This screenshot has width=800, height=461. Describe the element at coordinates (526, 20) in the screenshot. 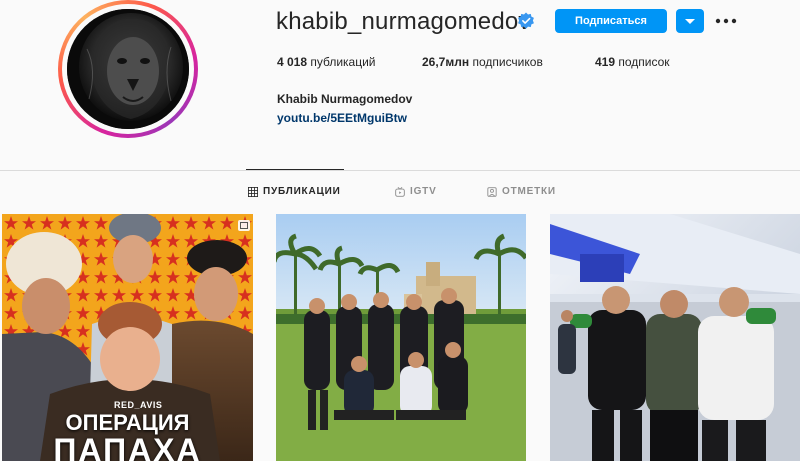

I see `verified-badge-icon` at that location.